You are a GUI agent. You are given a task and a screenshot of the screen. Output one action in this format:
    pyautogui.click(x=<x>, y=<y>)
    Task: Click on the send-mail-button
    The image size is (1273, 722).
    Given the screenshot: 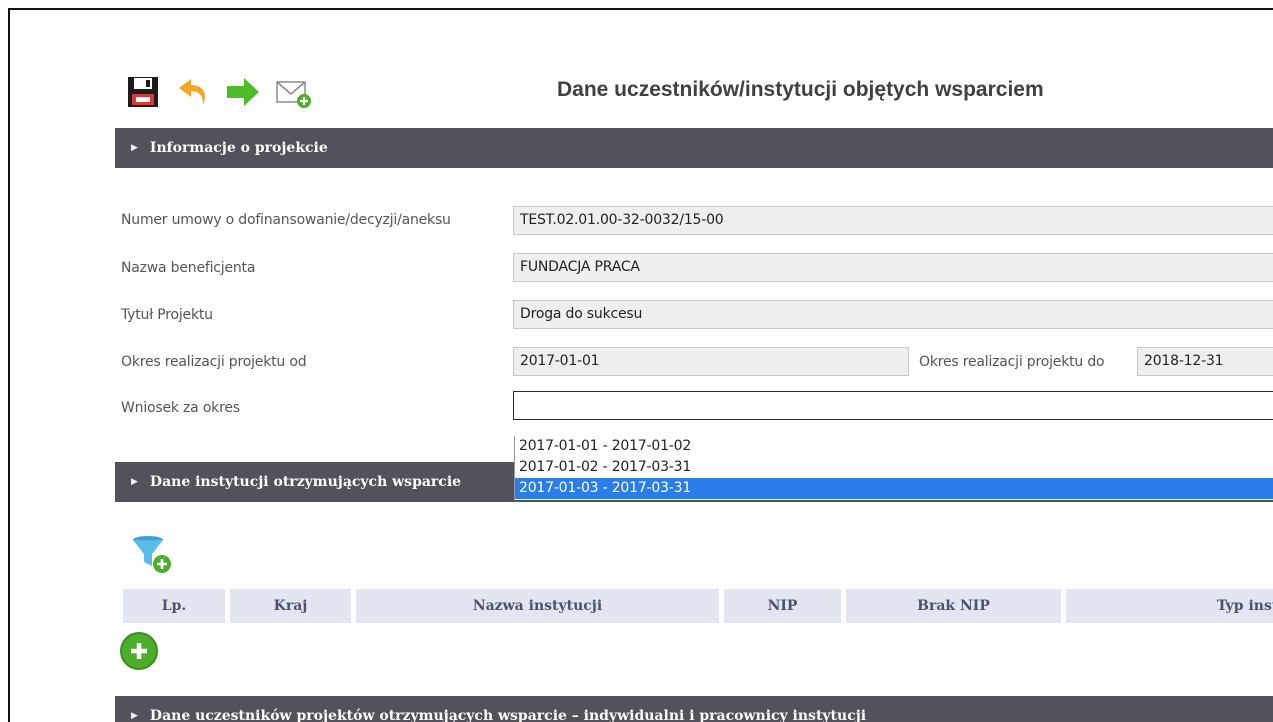 What is the action you would take?
    pyautogui.click(x=293, y=92)
    